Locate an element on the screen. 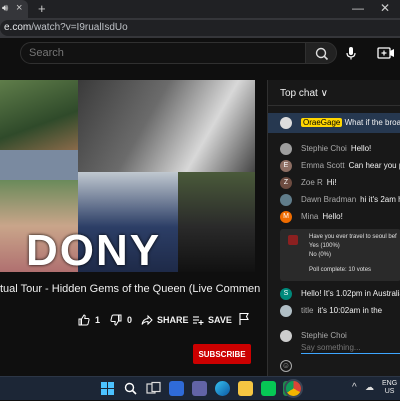 Image resolution: width=400 pixels, height=401 pixels. voice-search-button is located at coordinates (351, 53).